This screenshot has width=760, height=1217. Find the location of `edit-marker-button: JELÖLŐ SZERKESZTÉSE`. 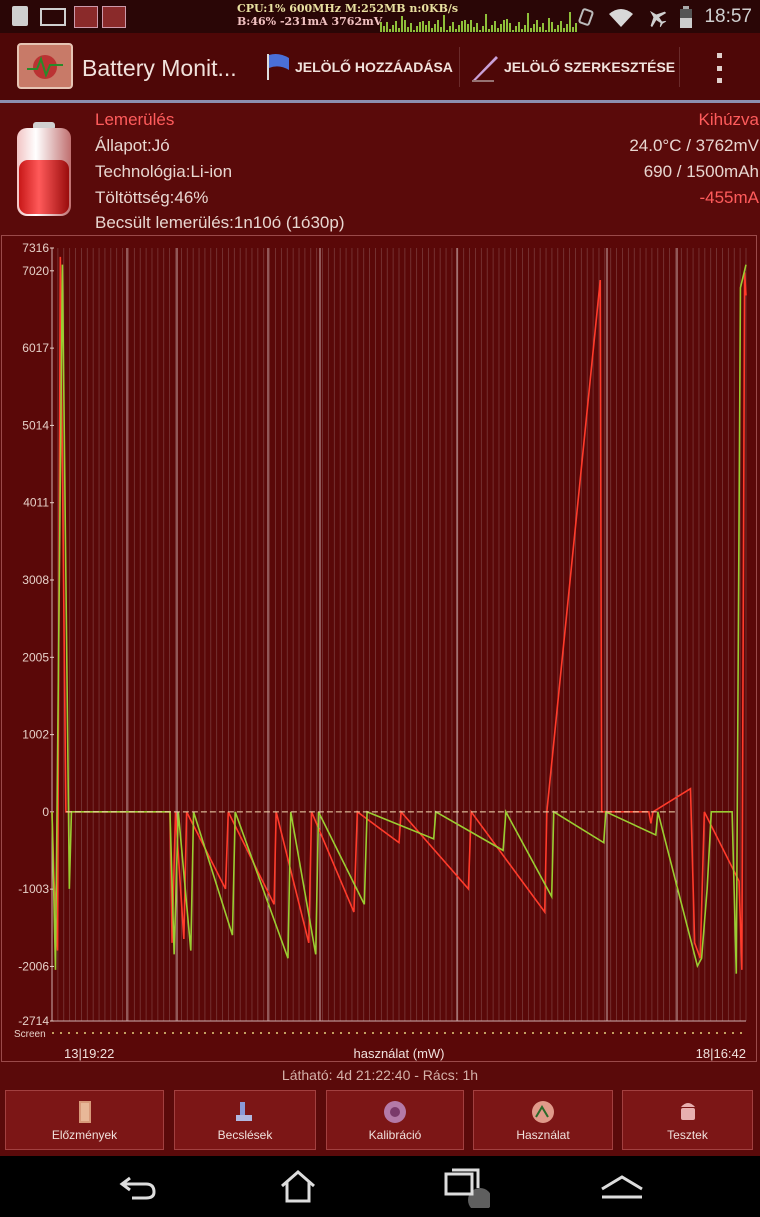

edit-marker-button: JELÖLŐ SZERKESZTÉSE is located at coordinates (572, 67).